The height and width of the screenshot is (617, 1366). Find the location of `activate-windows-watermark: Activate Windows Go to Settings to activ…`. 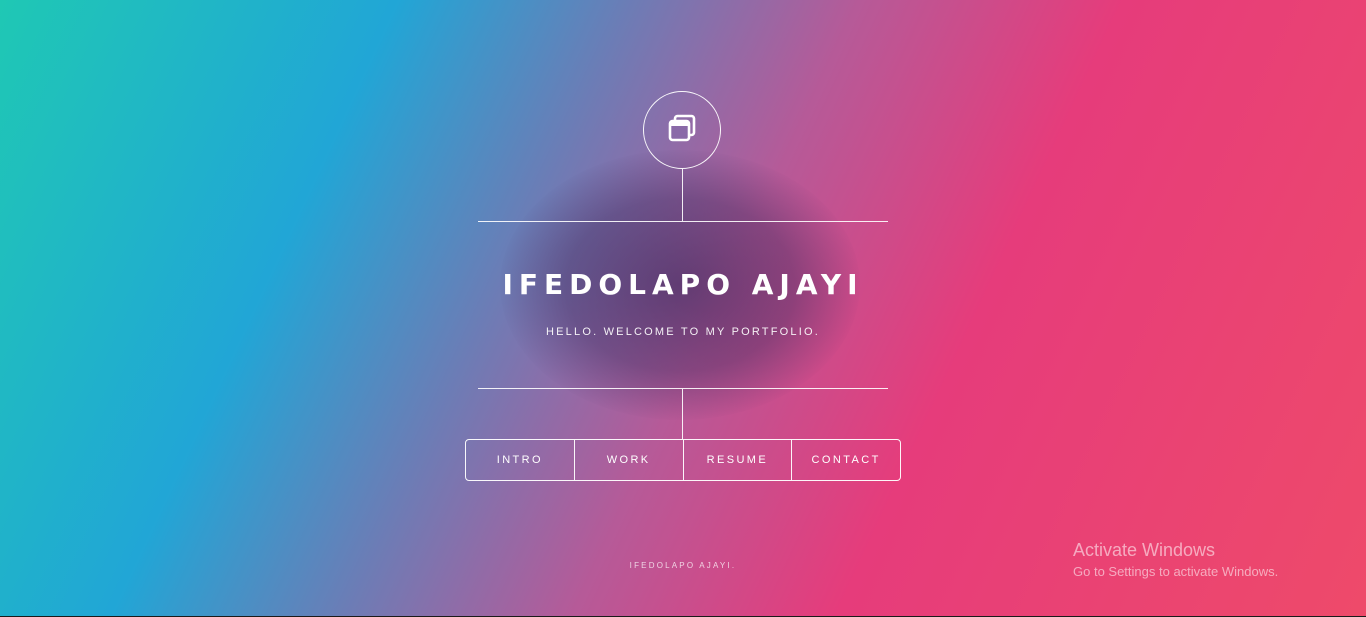

activate-windows-watermark: Activate Windows Go to Settings to activ… is located at coordinates (1175, 560).